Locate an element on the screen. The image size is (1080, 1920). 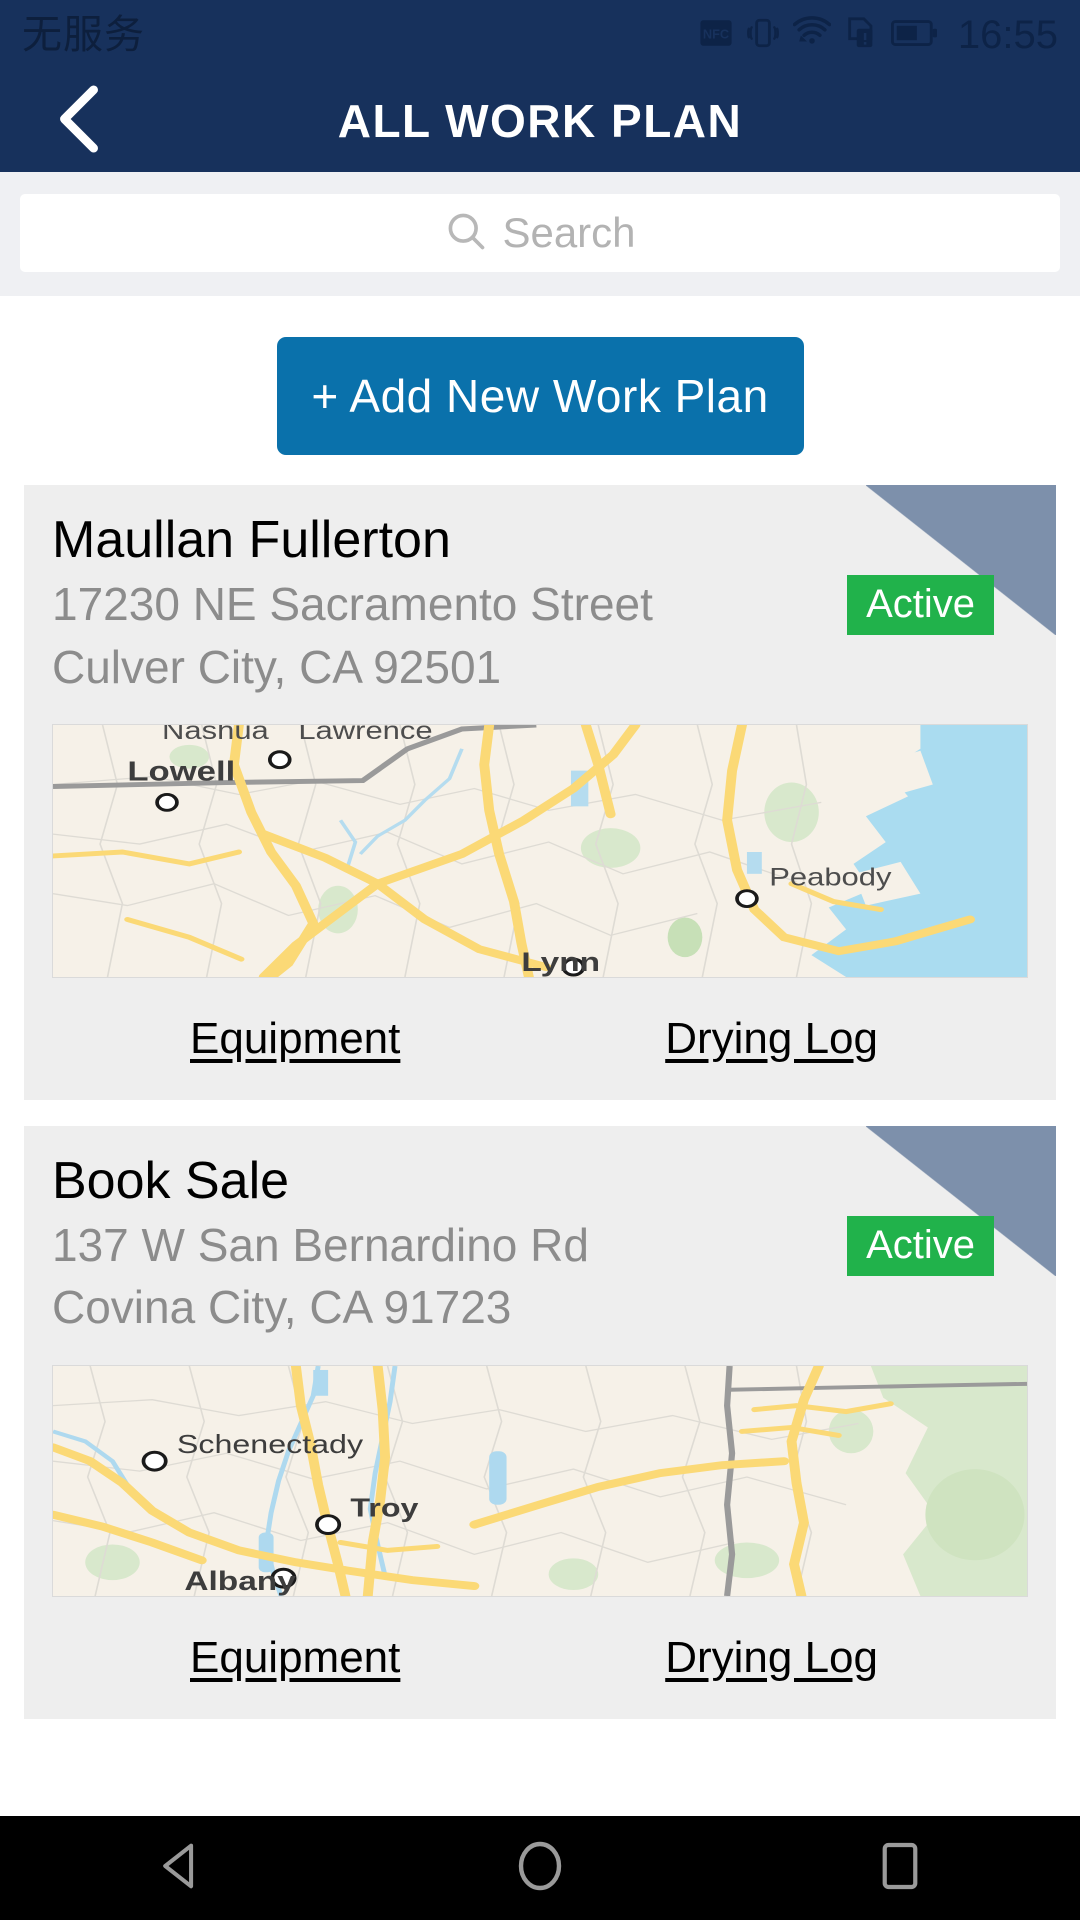
svg-text: Peabody is located at coordinates (830, 876).